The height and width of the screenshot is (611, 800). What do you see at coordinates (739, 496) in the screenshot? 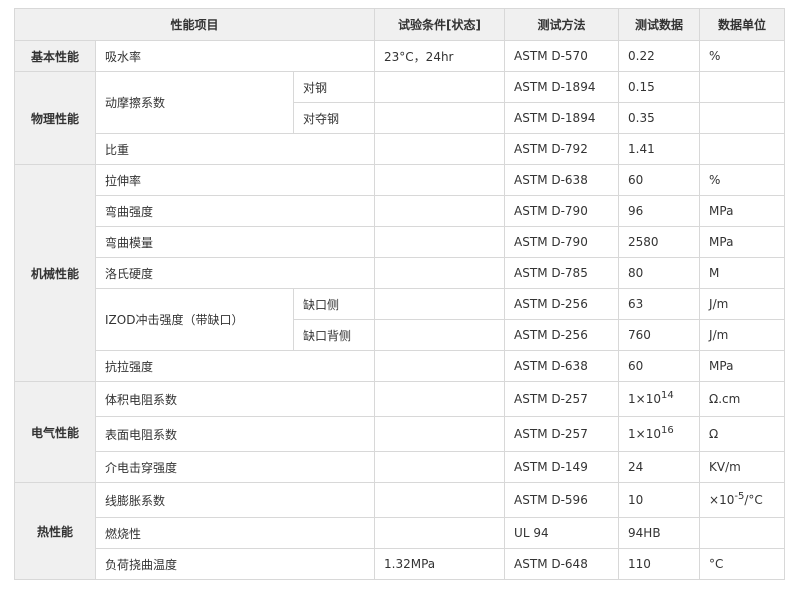
I see `unit-exponent: -5` at bounding box center [739, 496].